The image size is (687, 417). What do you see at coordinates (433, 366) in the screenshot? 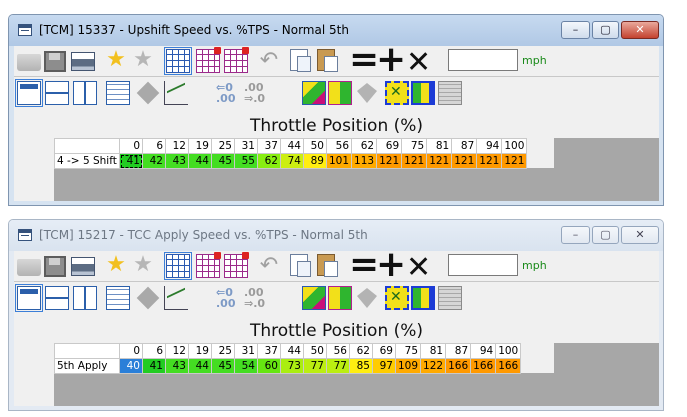
I see `value-cell: 122` at bounding box center [433, 366].